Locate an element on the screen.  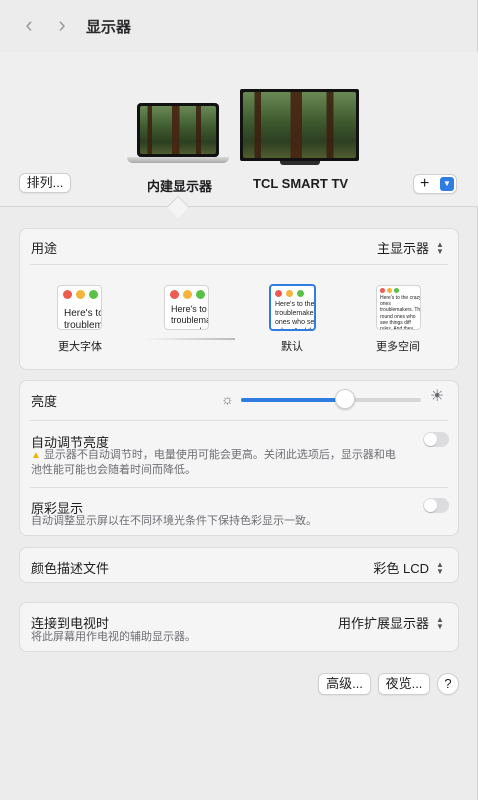
warning-icon: ▲ is located at coordinates (36, 455).